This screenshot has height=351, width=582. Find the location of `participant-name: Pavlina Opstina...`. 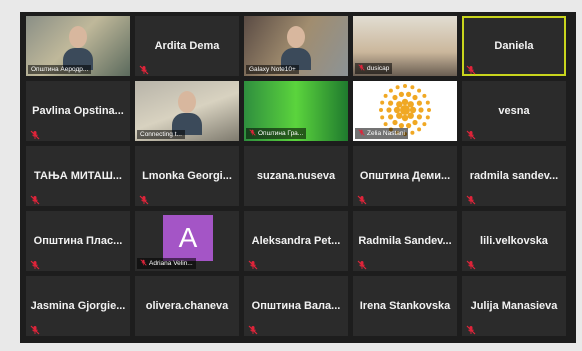

participant-name: Pavlina Opstina... is located at coordinates (78, 111).